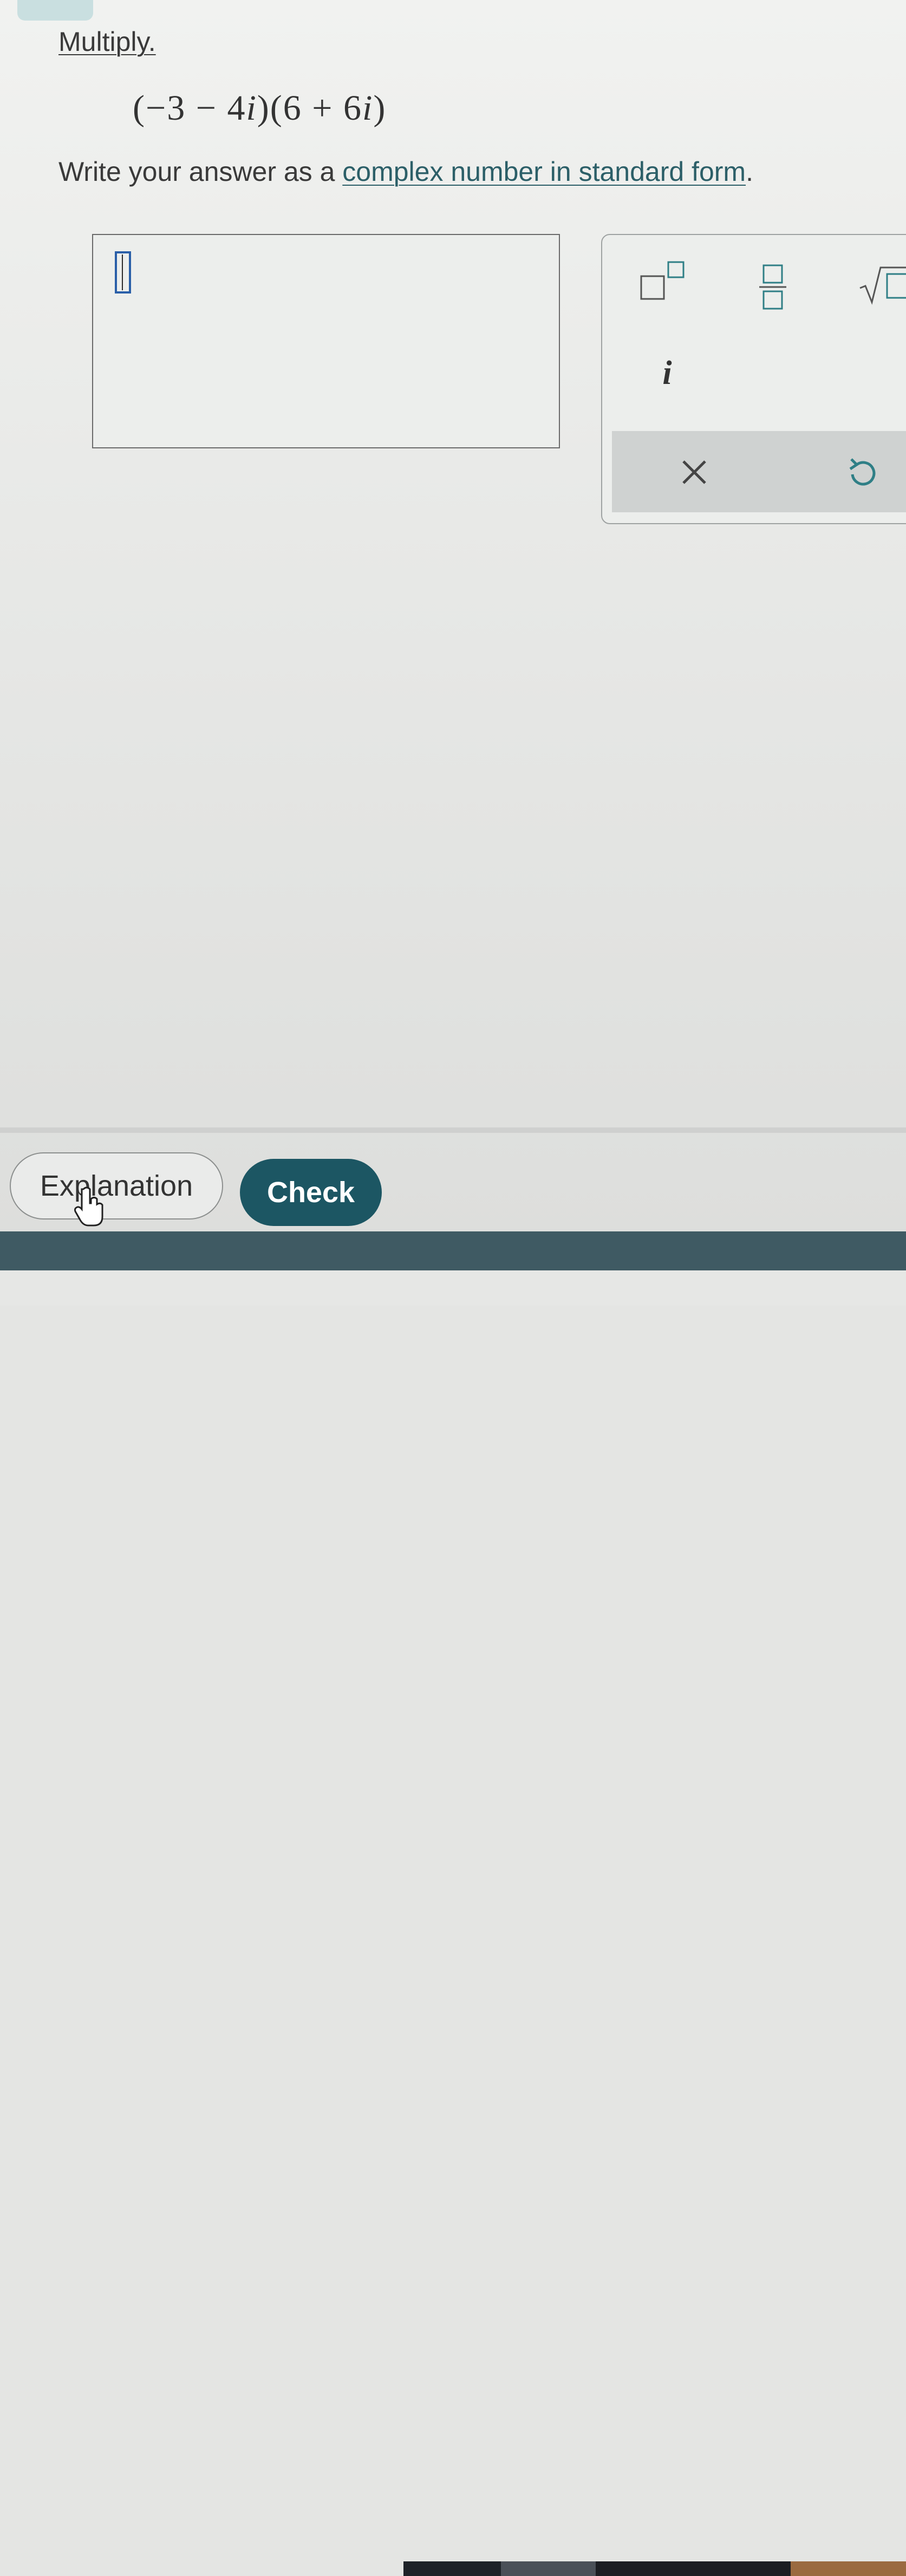 This screenshot has width=906, height=2576. Describe the element at coordinates (276, 108) in the screenshot. I see `expr-open-paren-2: (` at that location.